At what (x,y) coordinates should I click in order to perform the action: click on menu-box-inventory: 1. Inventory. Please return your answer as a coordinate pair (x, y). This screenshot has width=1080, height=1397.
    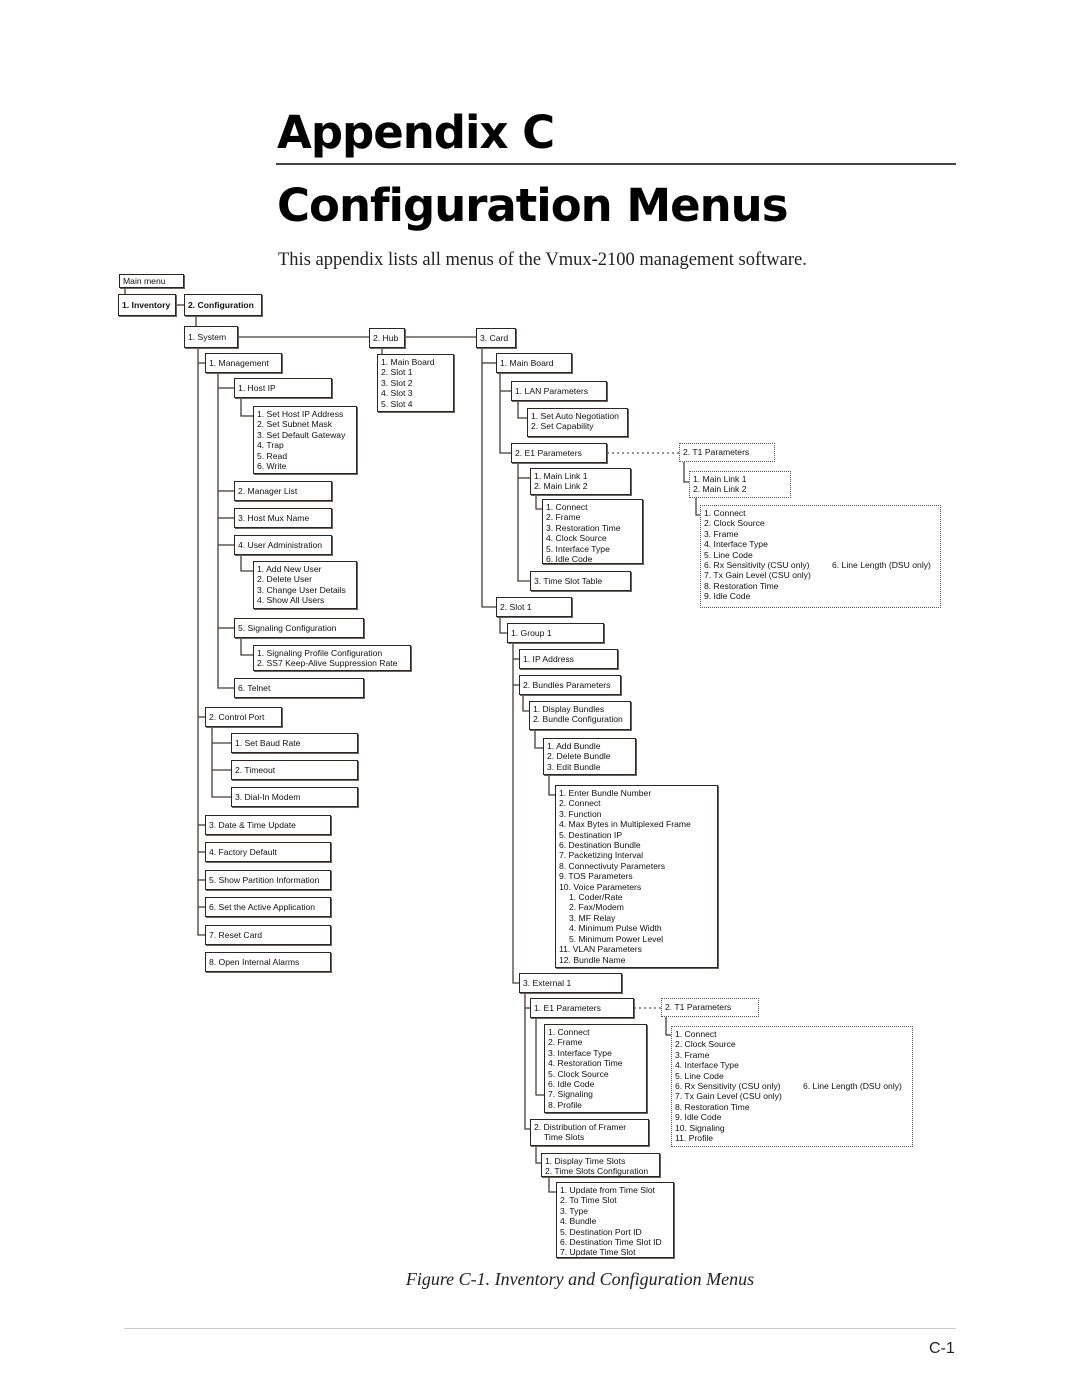
    Looking at the image, I should click on (147, 305).